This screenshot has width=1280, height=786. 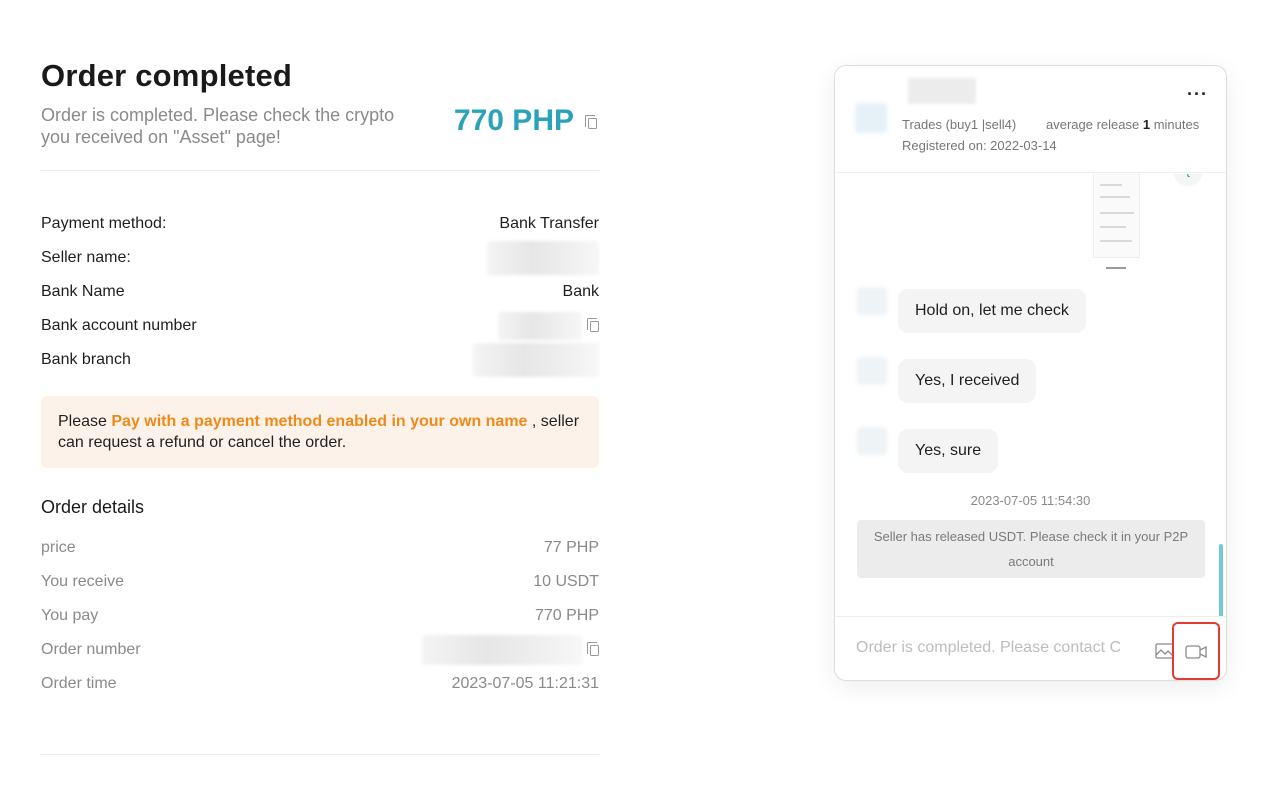 What do you see at coordinates (540, 326) in the screenshot?
I see `bank-account-redacted` at bounding box center [540, 326].